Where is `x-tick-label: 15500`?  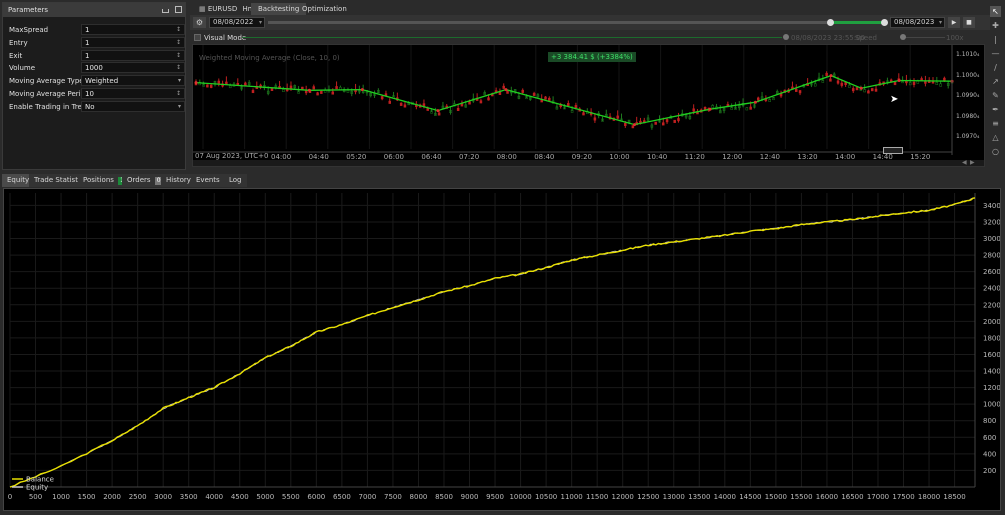
x-tick-label: 15500 is located at coordinates (801, 497).